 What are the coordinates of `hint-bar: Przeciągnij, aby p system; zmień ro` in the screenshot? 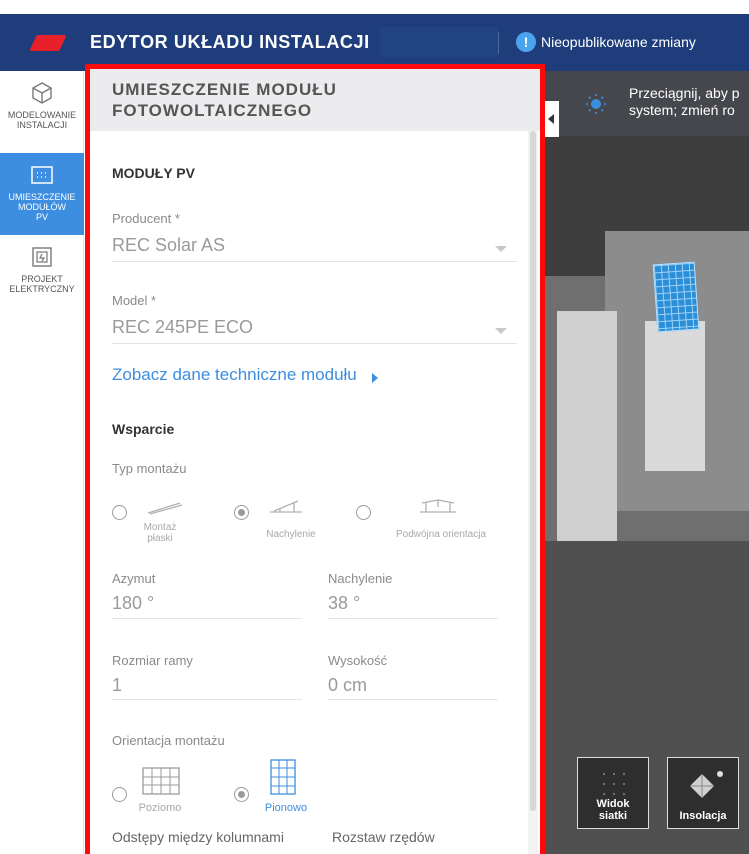 It's located at (647, 103).